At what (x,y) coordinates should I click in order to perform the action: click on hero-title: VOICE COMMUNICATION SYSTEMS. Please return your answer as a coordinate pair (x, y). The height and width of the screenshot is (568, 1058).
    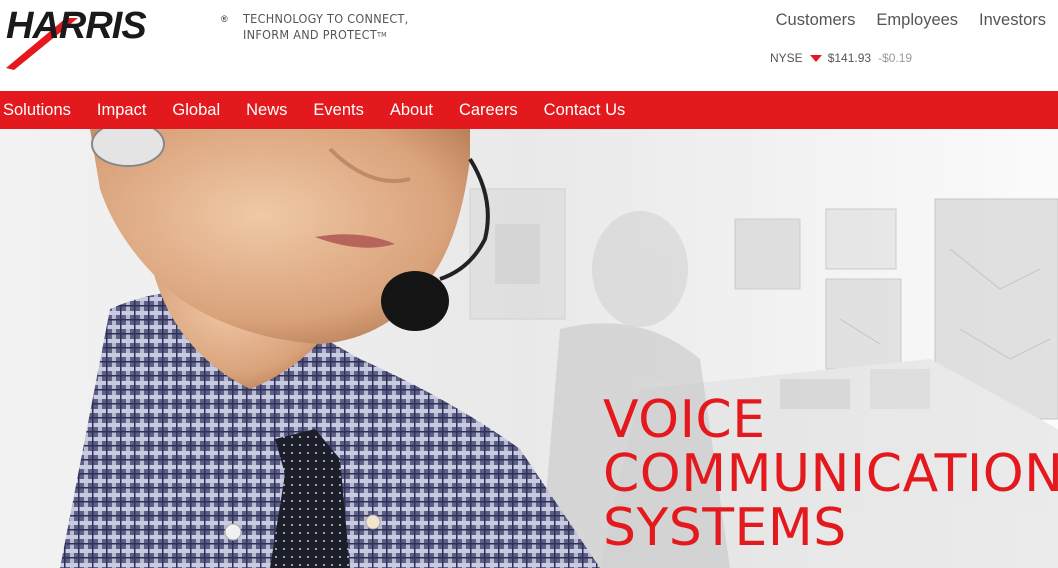
    Looking at the image, I should click on (830, 474).